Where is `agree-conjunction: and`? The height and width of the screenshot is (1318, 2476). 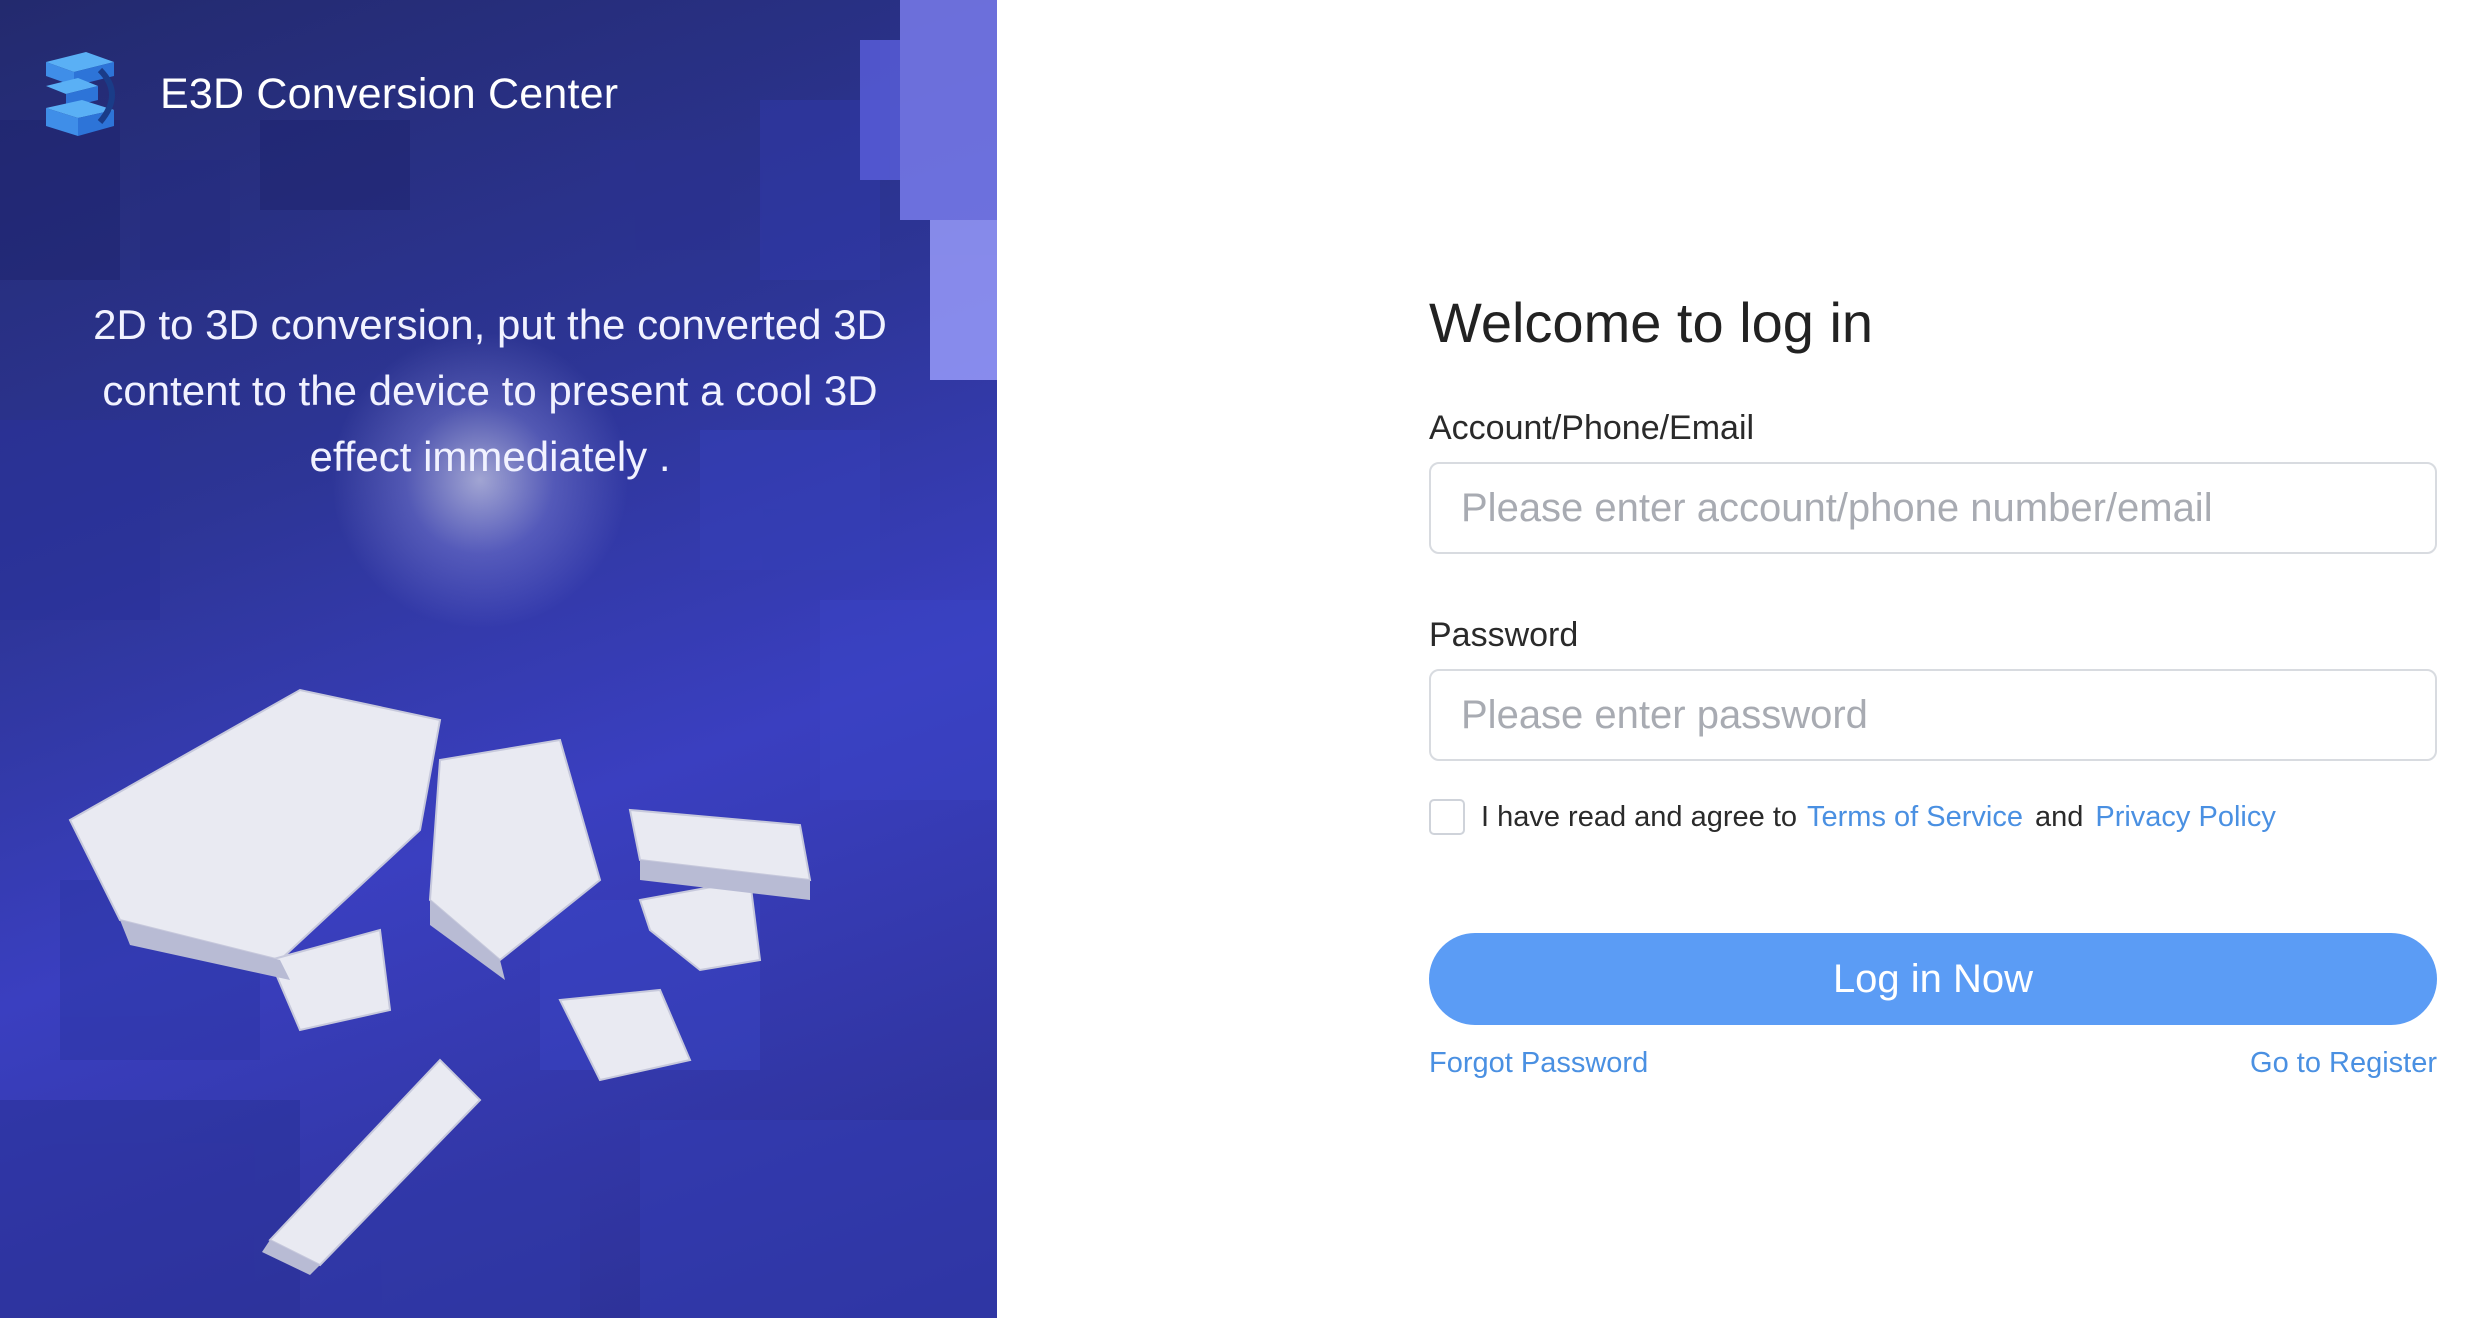 agree-conjunction: and is located at coordinates (2059, 816).